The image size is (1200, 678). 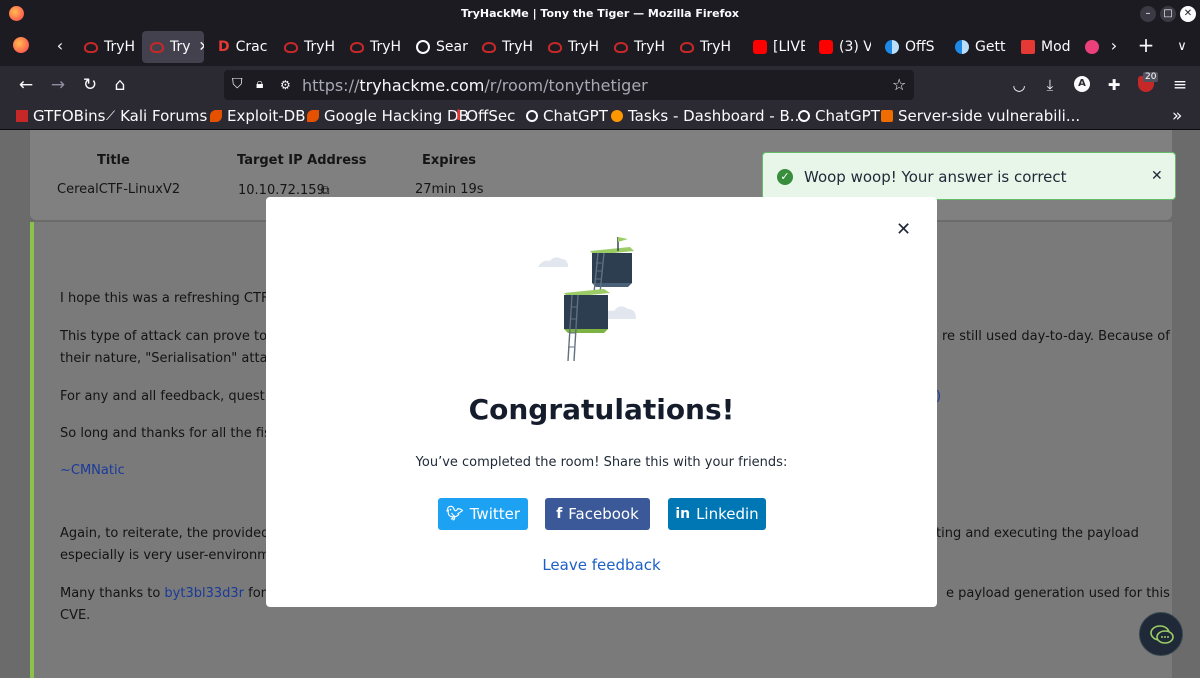 I want to click on expires-timer: 27min 19s, so click(x=449, y=189).